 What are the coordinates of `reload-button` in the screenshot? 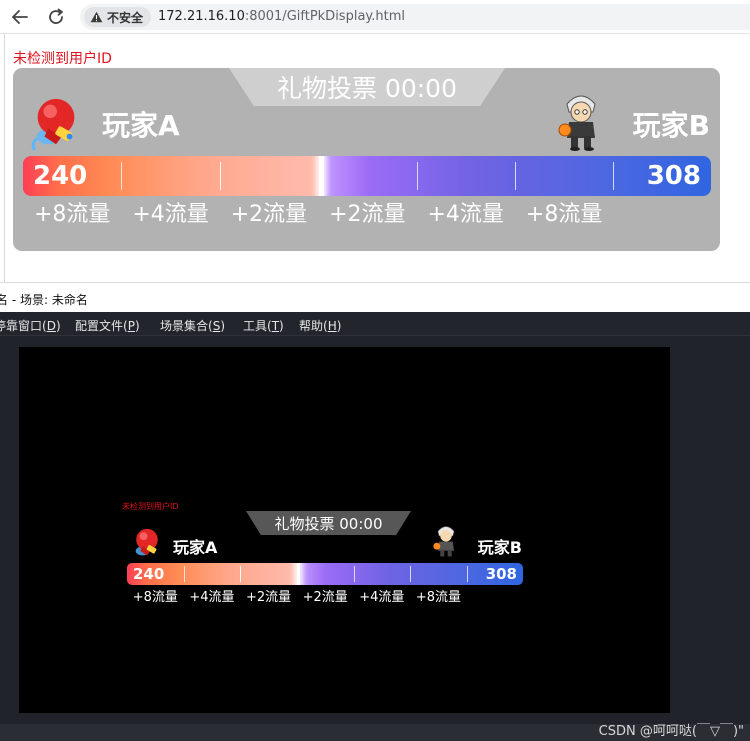 It's located at (56, 17).